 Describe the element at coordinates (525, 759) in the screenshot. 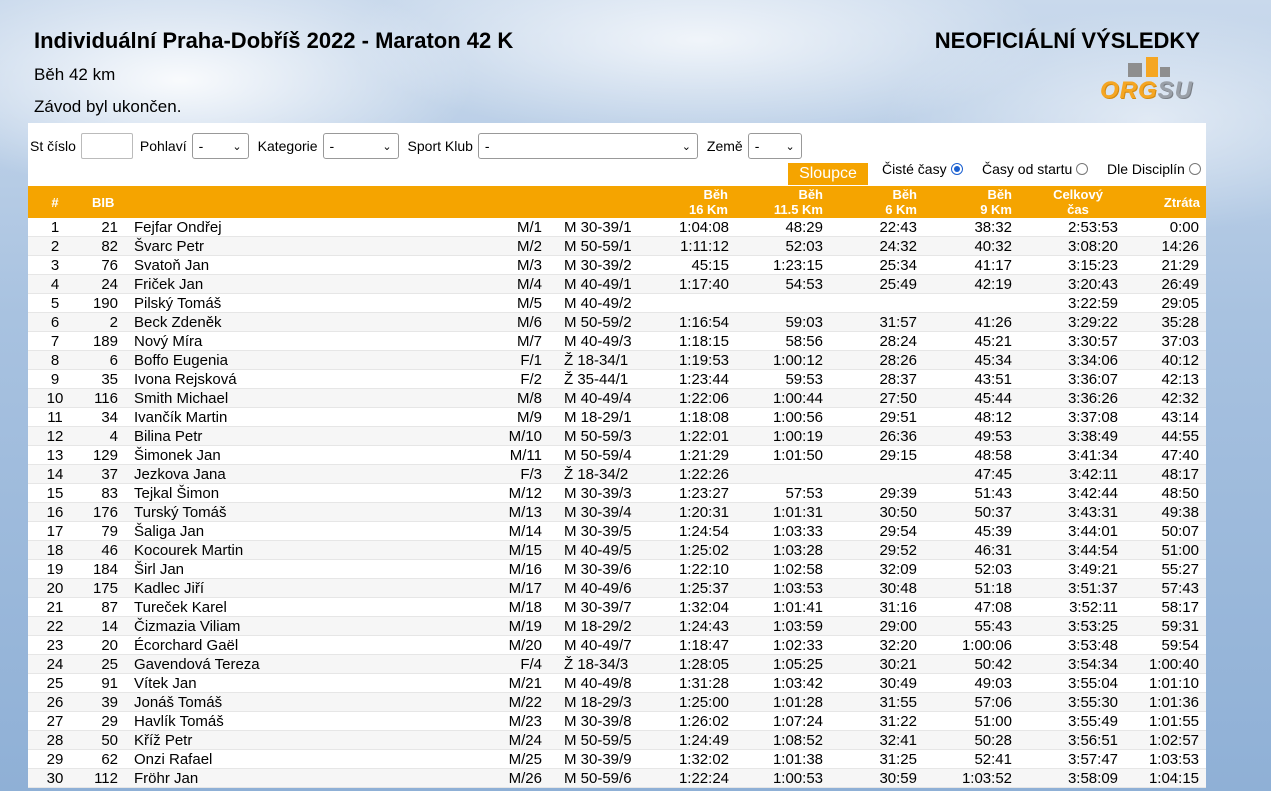

I see `gender-rank-cell: M/25` at that location.